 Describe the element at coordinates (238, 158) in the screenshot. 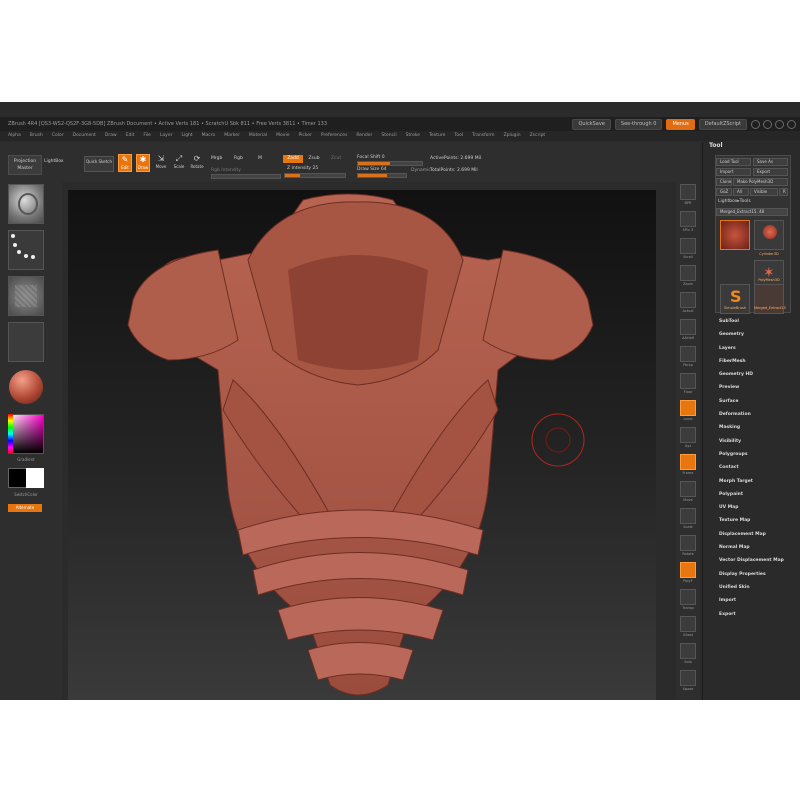

I see `rgb-button: Rgb` at that location.